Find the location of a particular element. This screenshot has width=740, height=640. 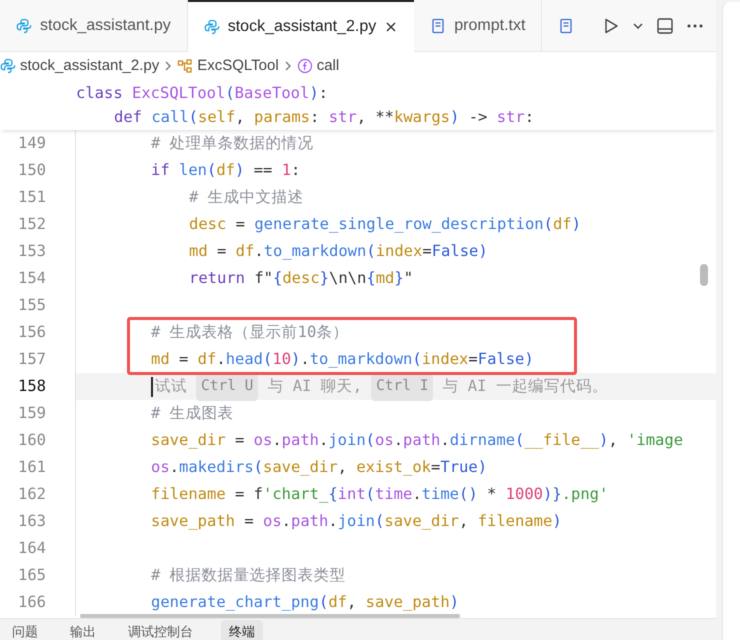

code-line: # 生成图表 is located at coordinates (192, 413).